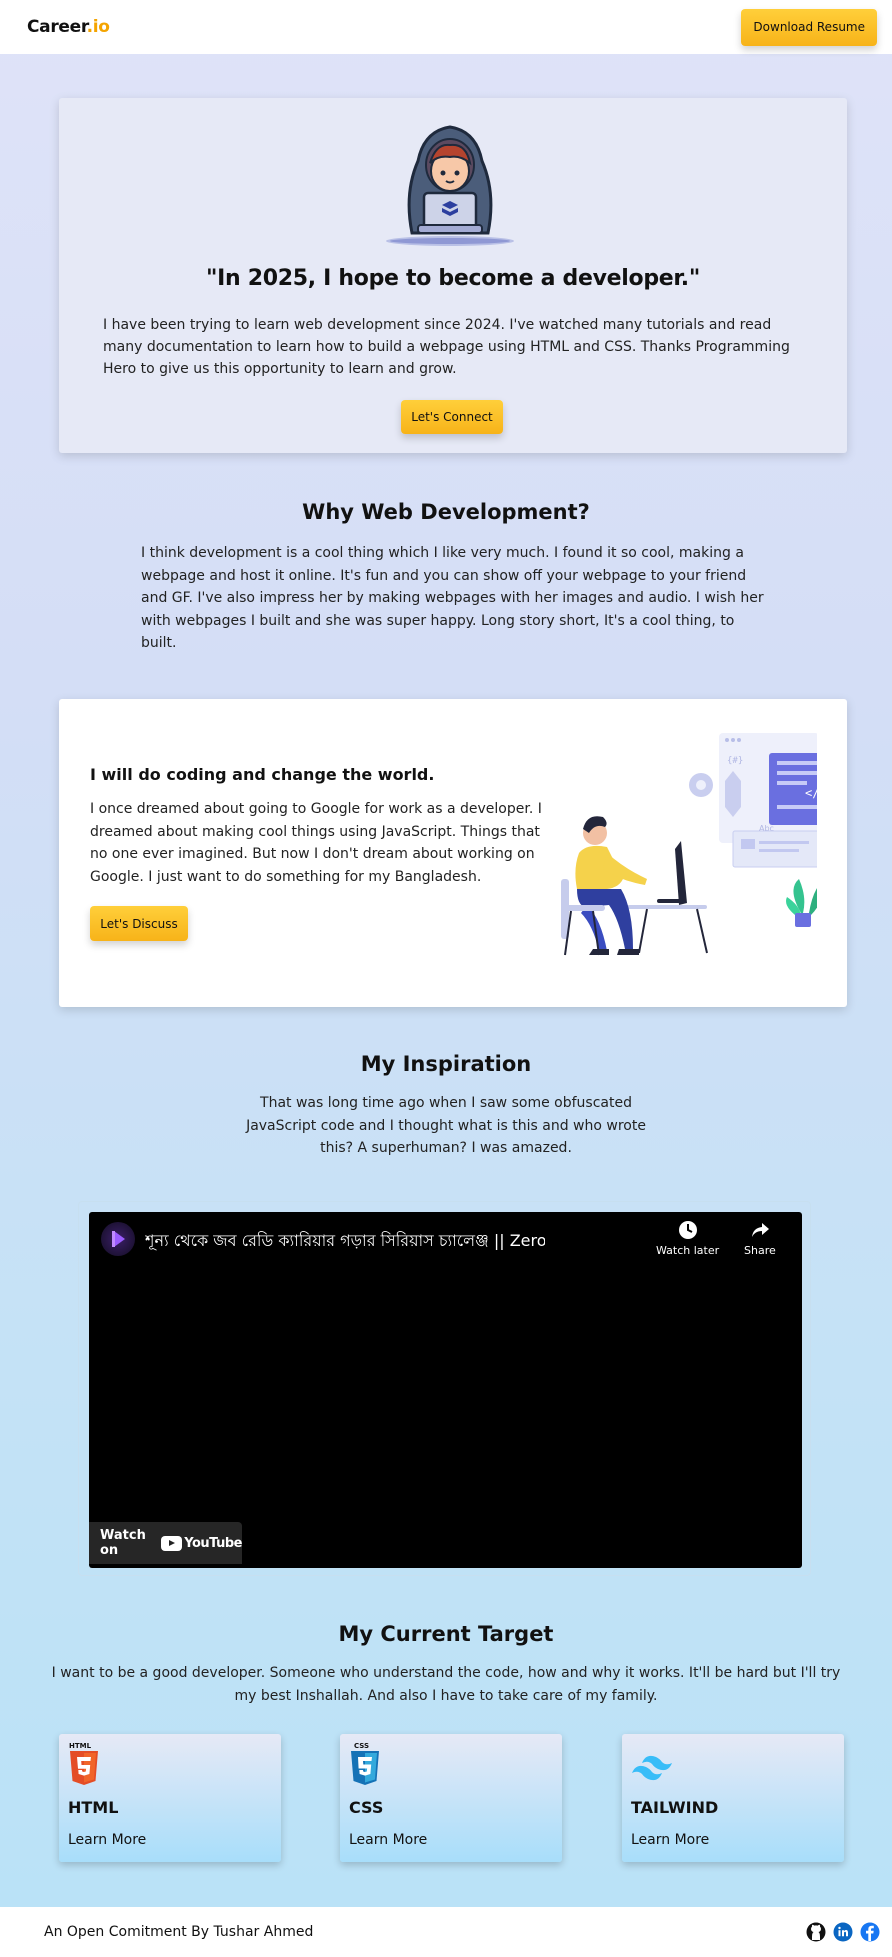 The height and width of the screenshot is (1957, 892). Describe the element at coordinates (83, 1763) in the screenshot. I see `html5-icon: HTML` at that location.